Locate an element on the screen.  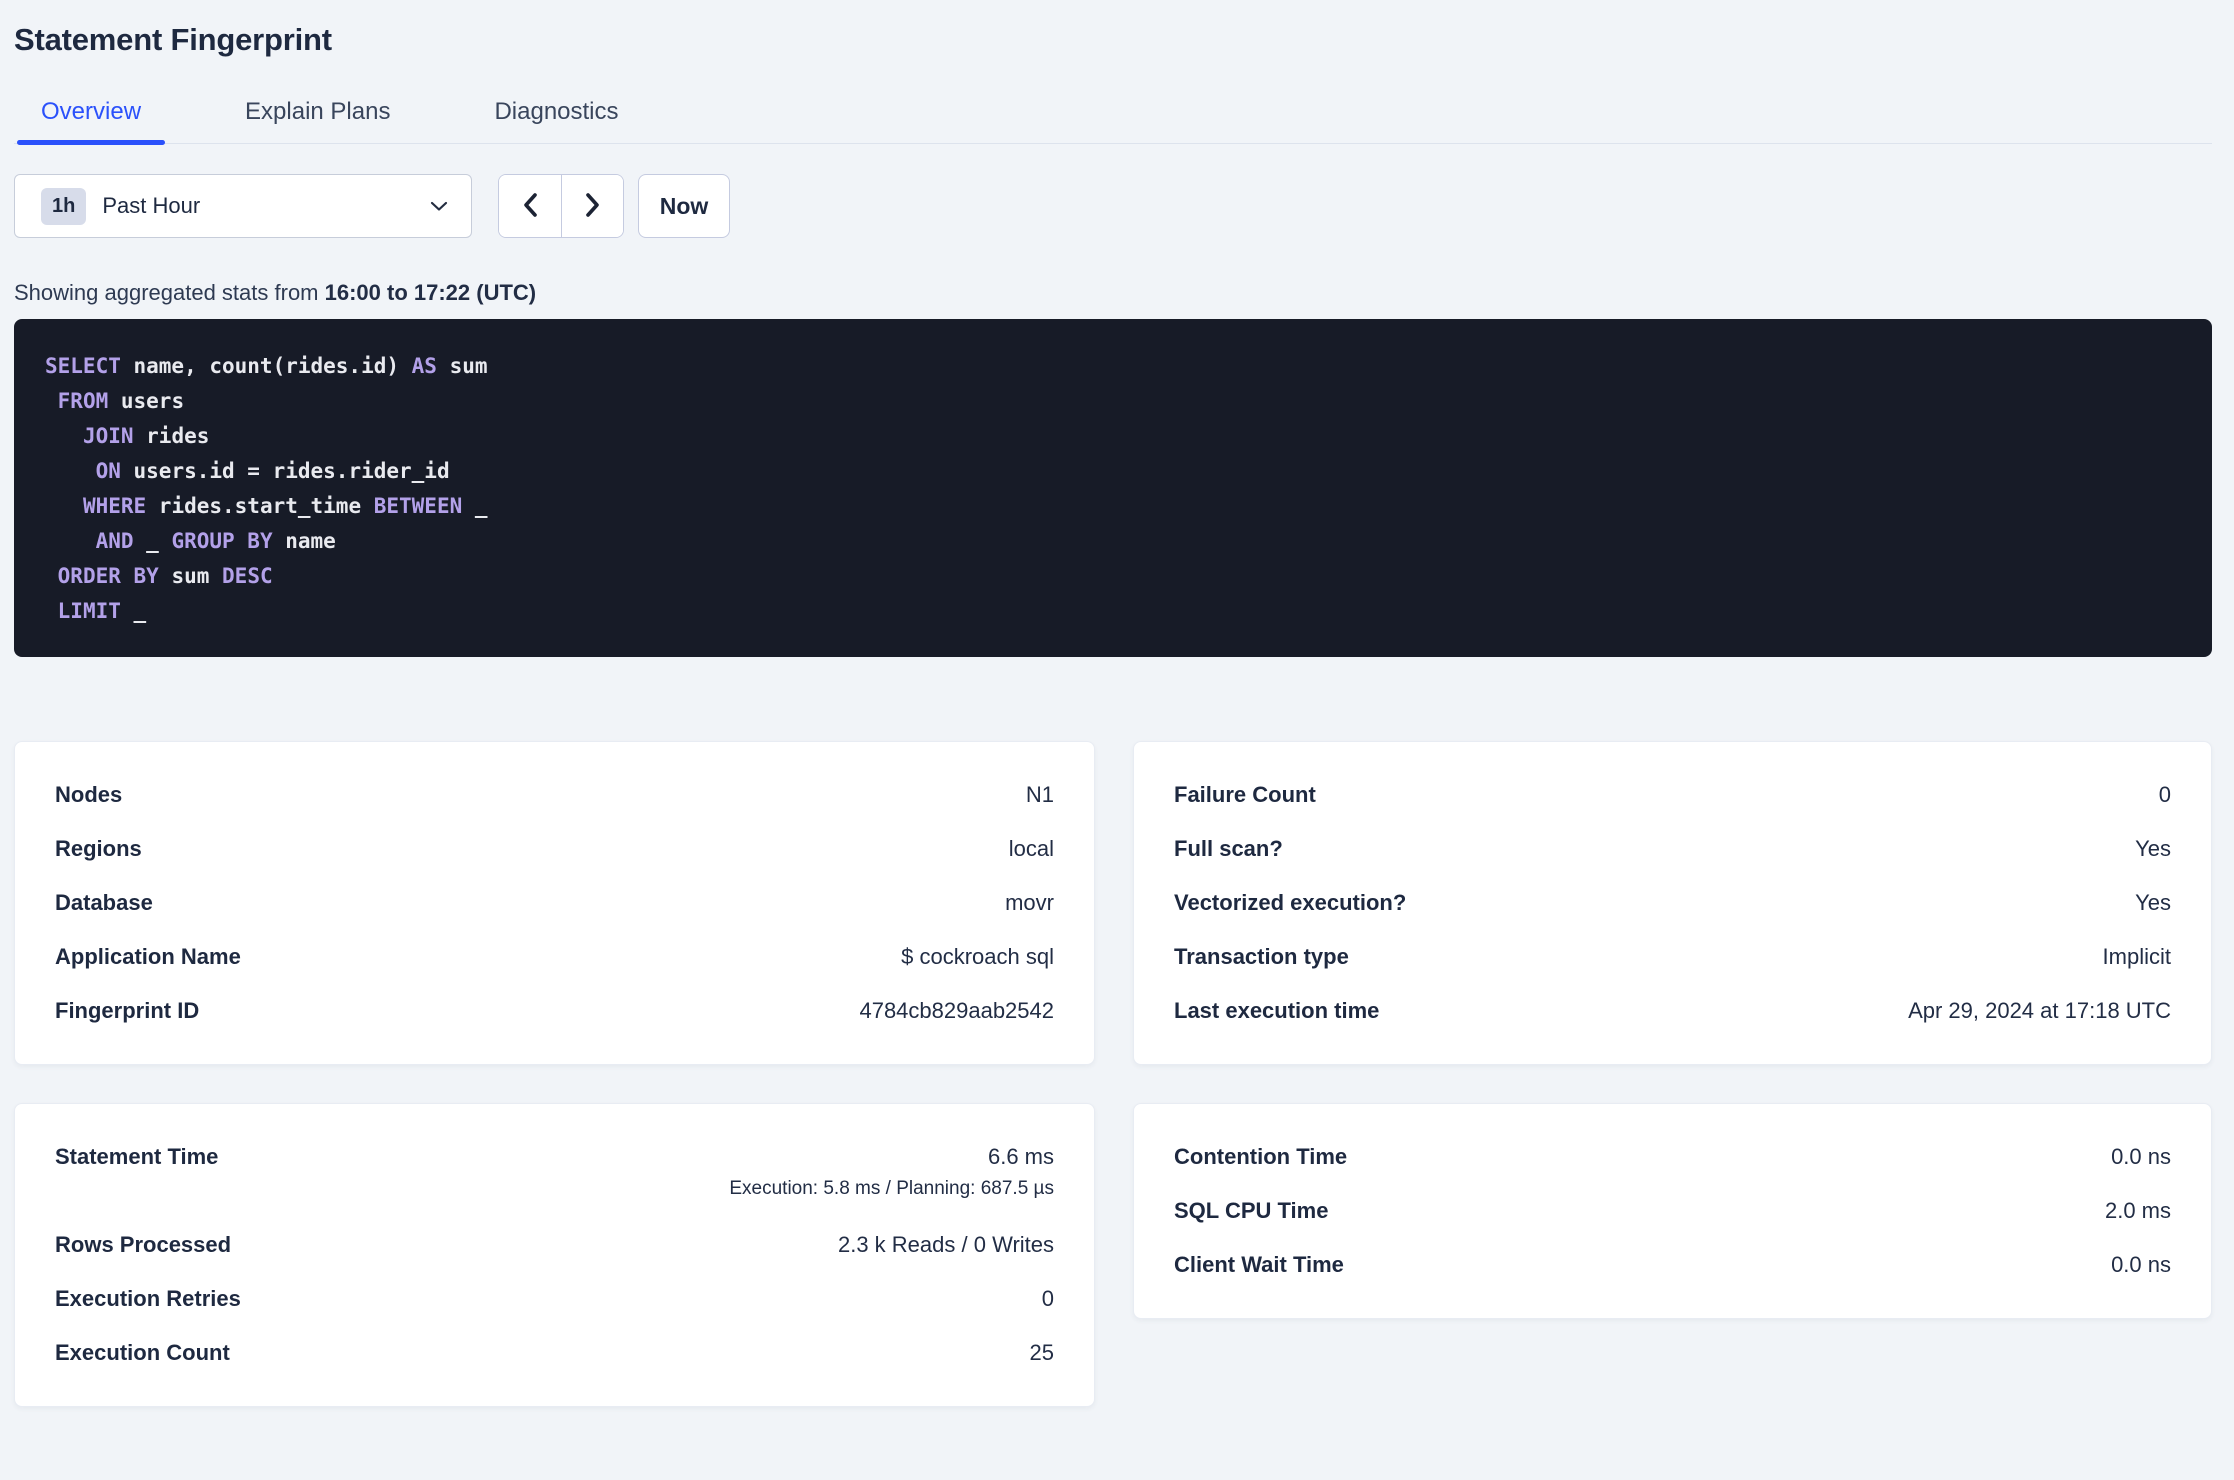
nodes-link: N1 is located at coordinates (1040, 795).